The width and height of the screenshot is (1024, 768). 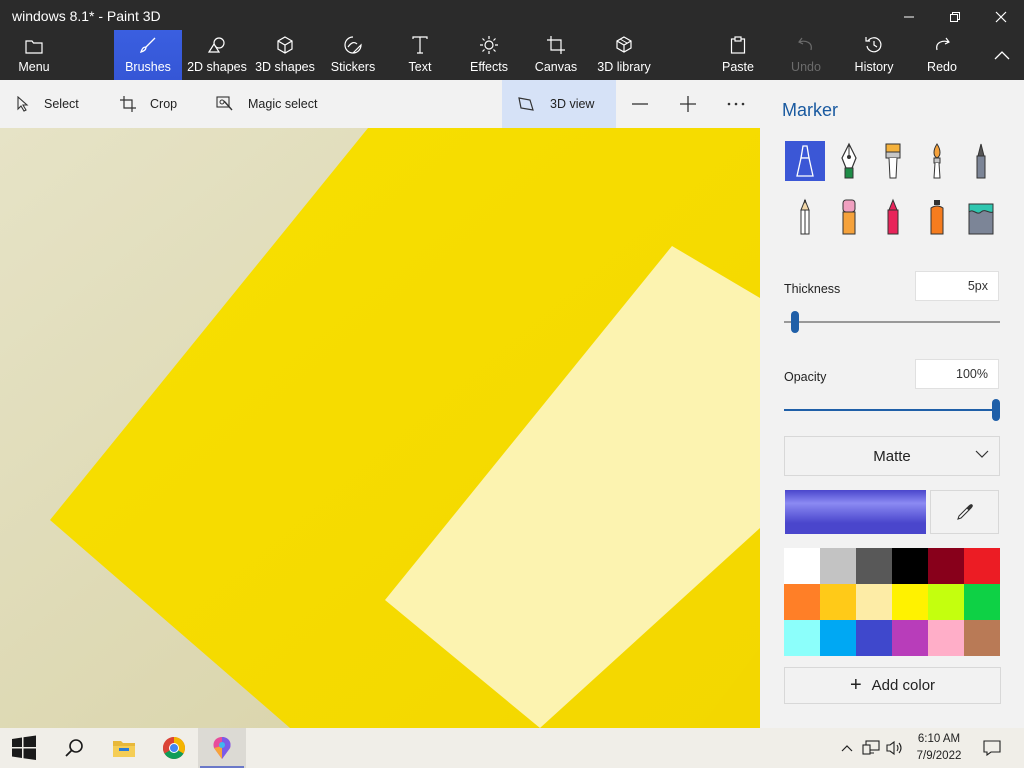 I want to click on panel-title: Marker, so click(x=810, y=110).